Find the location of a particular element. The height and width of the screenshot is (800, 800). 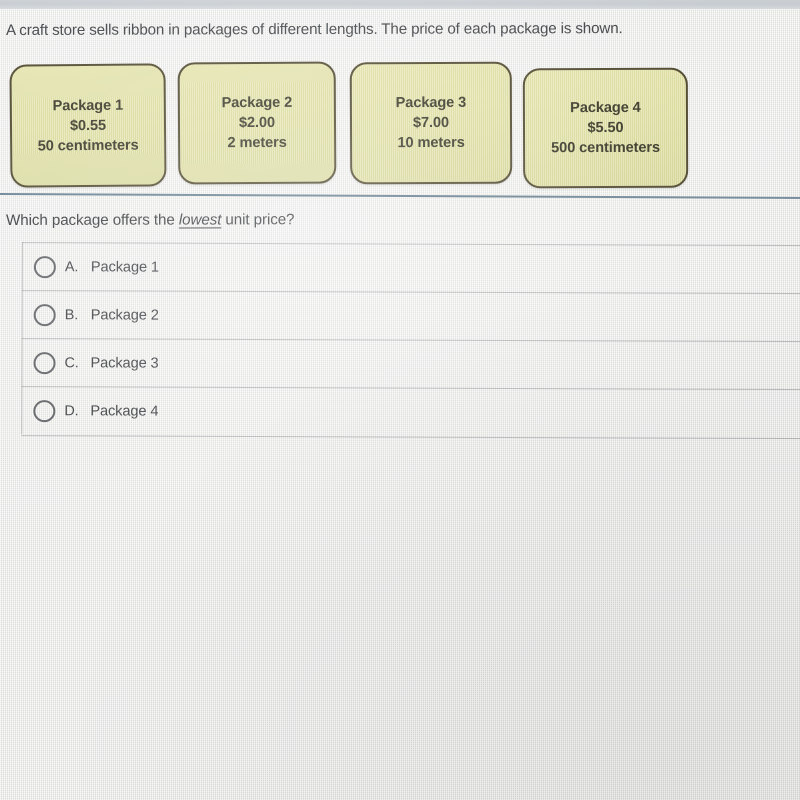

answer-choice-b: B. Package 2 is located at coordinates (410, 316).